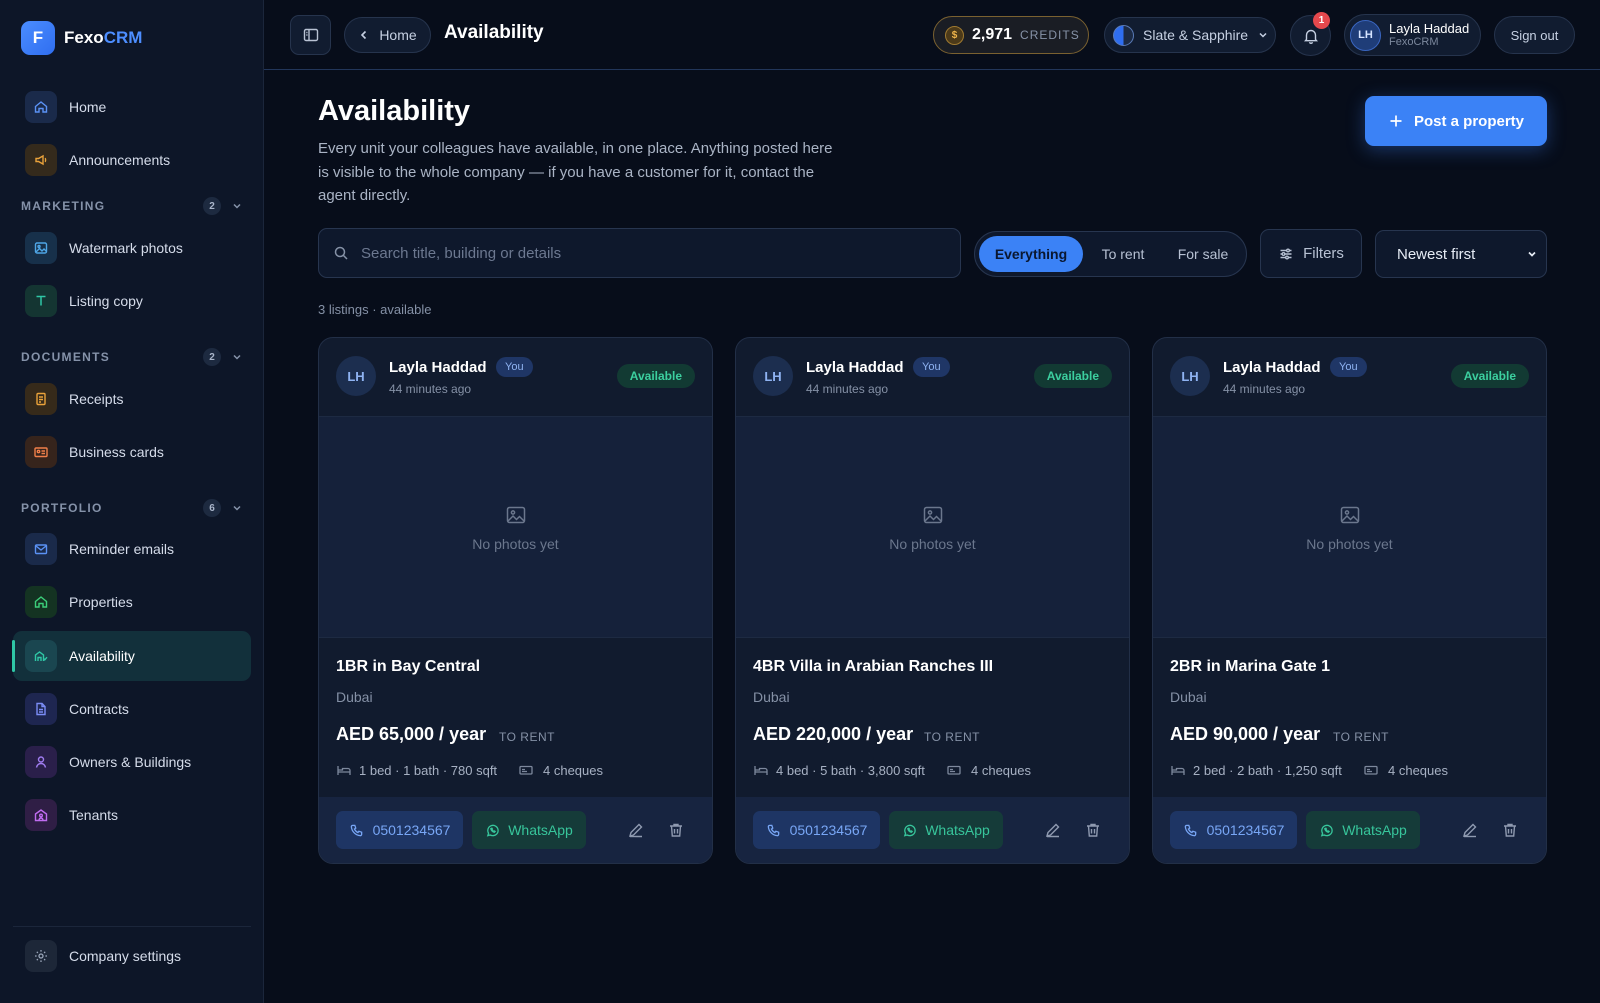 The height and width of the screenshot is (1003, 1600). Describe the element at coordinates (1429, 35) in the screenshot. I see `user-info: Layla Haddad FexoCRM` at that location.